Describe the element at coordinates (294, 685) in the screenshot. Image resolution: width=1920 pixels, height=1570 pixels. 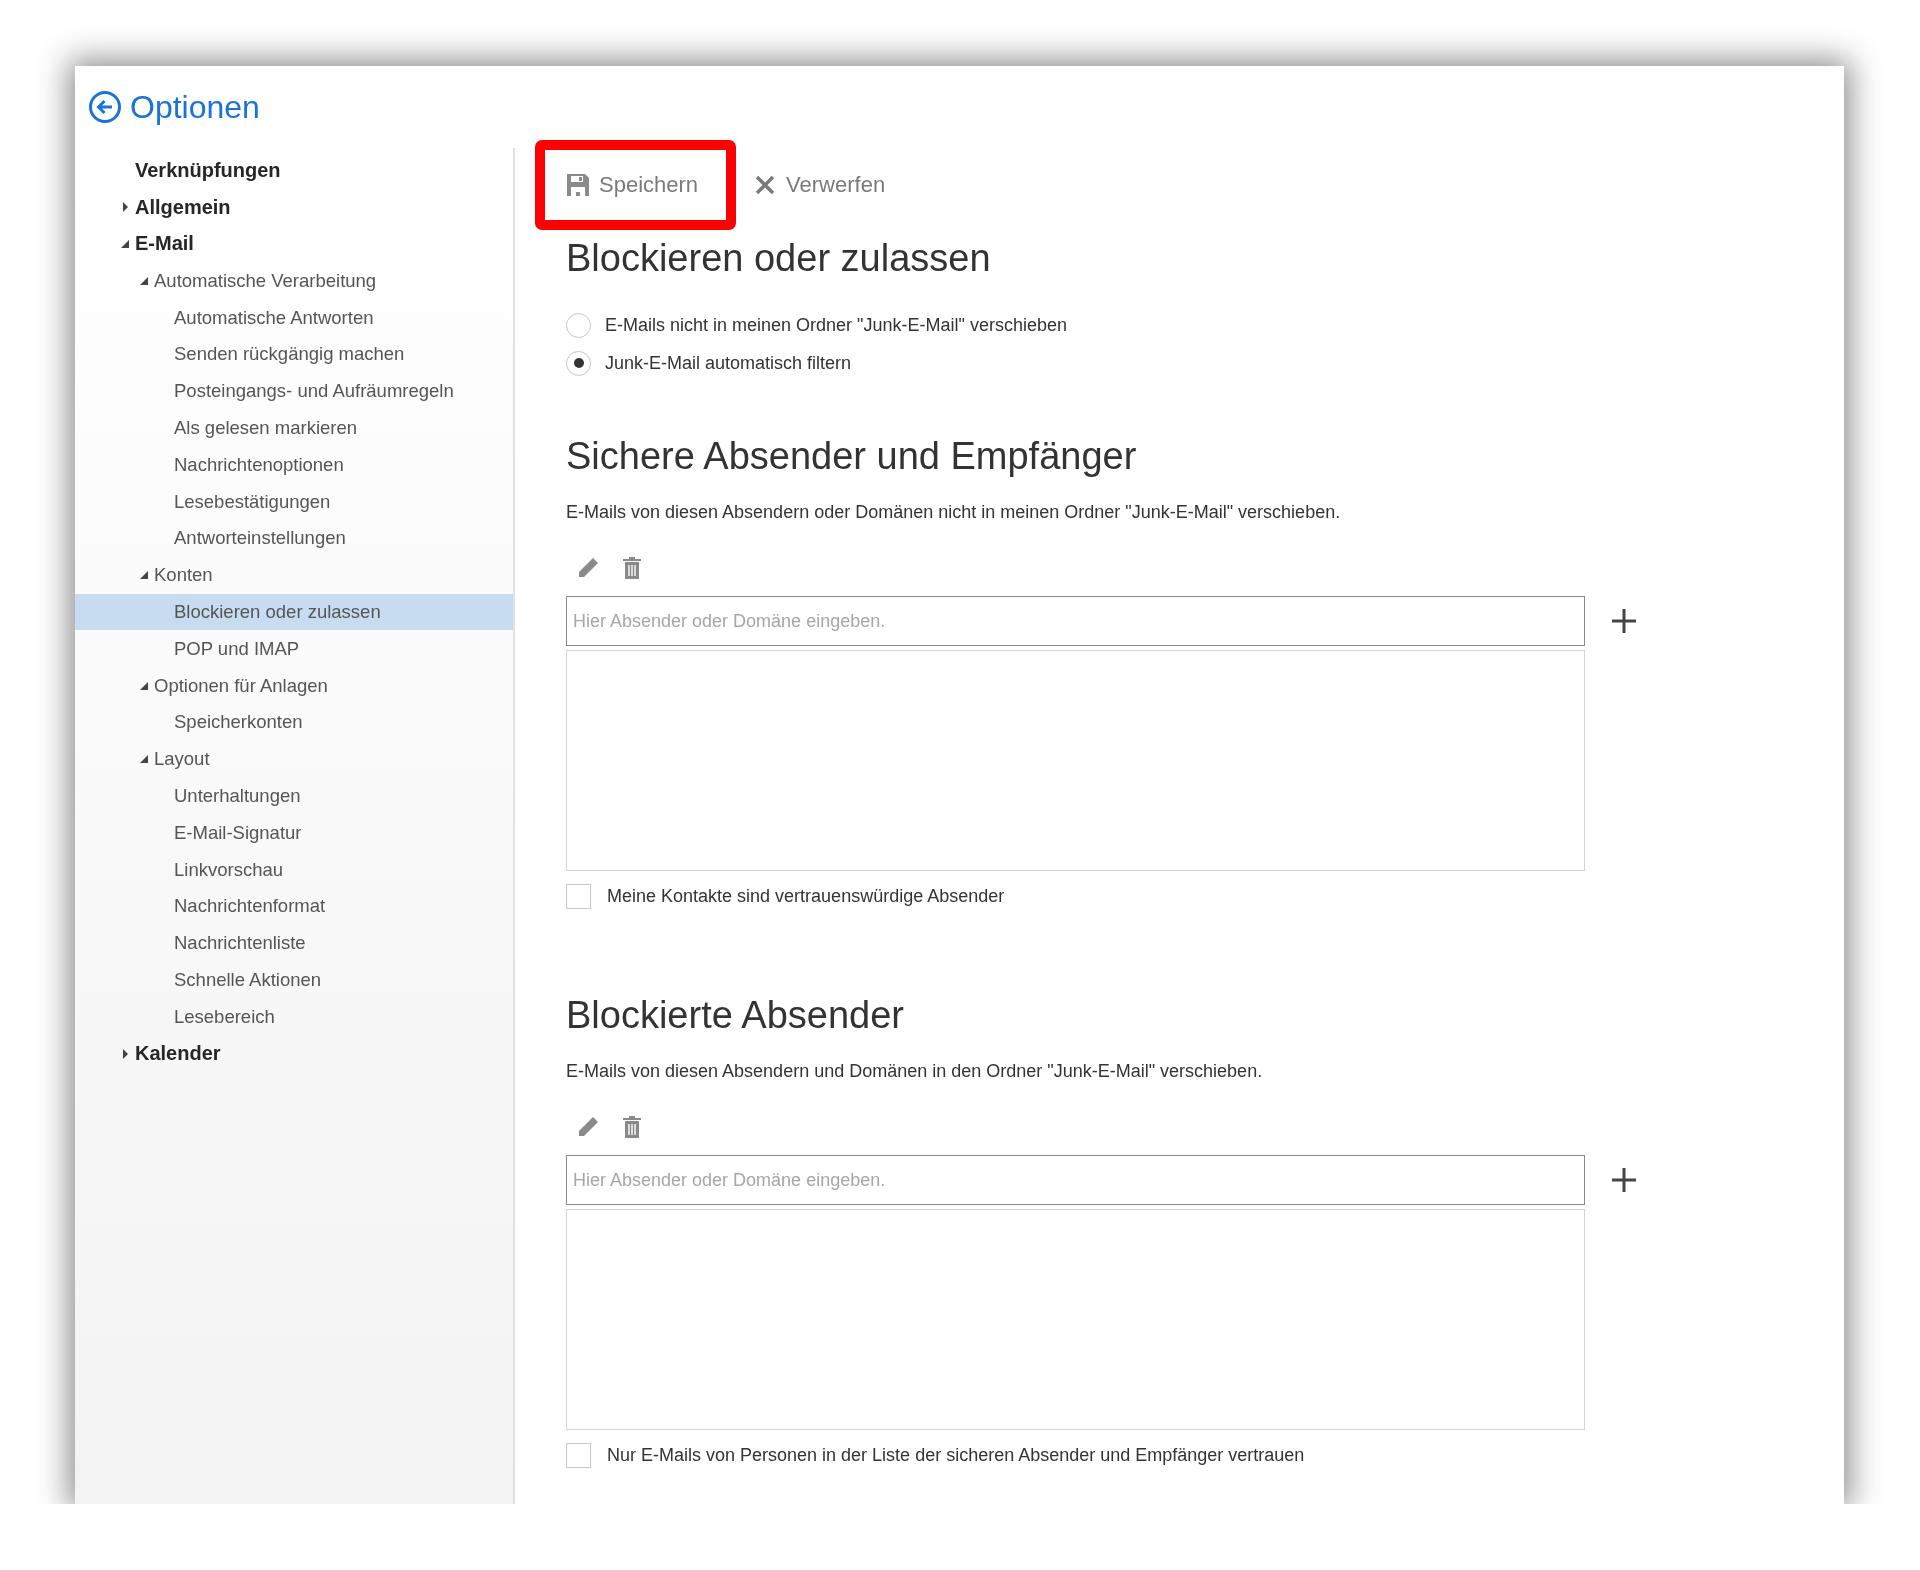
I see `nav-item: Optionen für Anlagen` at that location.